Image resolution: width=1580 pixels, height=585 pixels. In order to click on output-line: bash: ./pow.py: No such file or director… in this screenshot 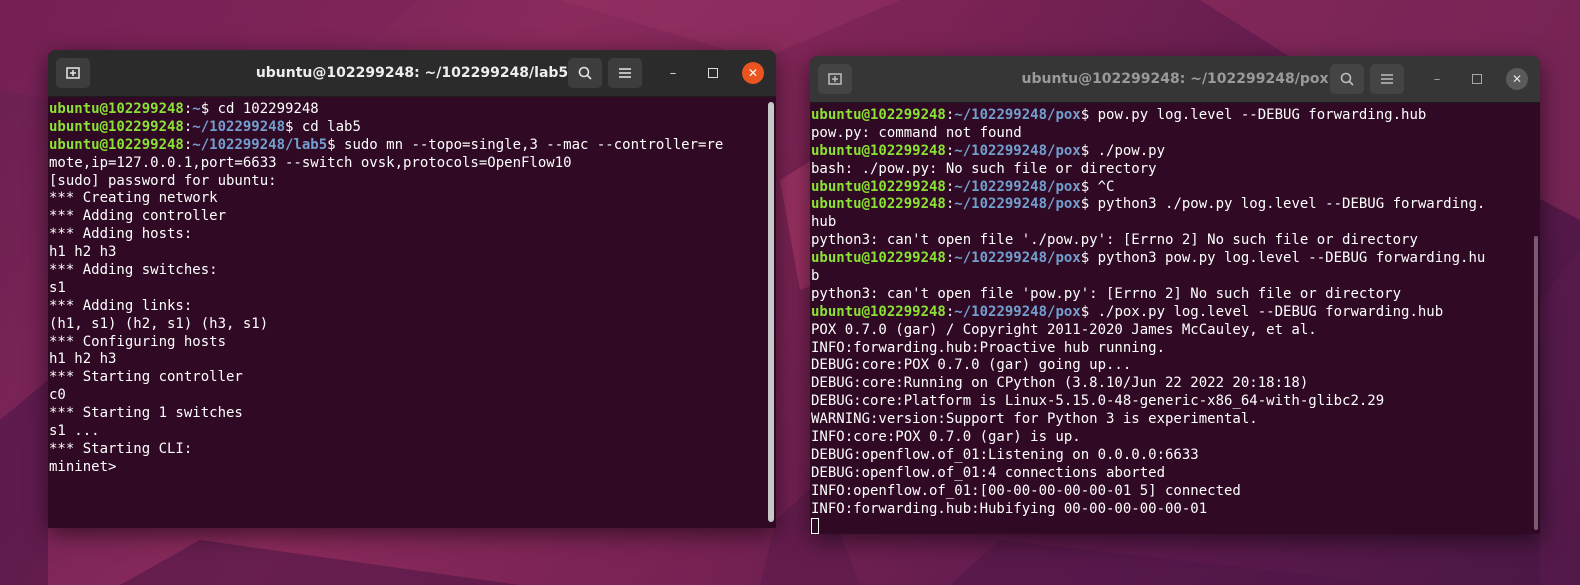, I will do `click(1170, 170)`.